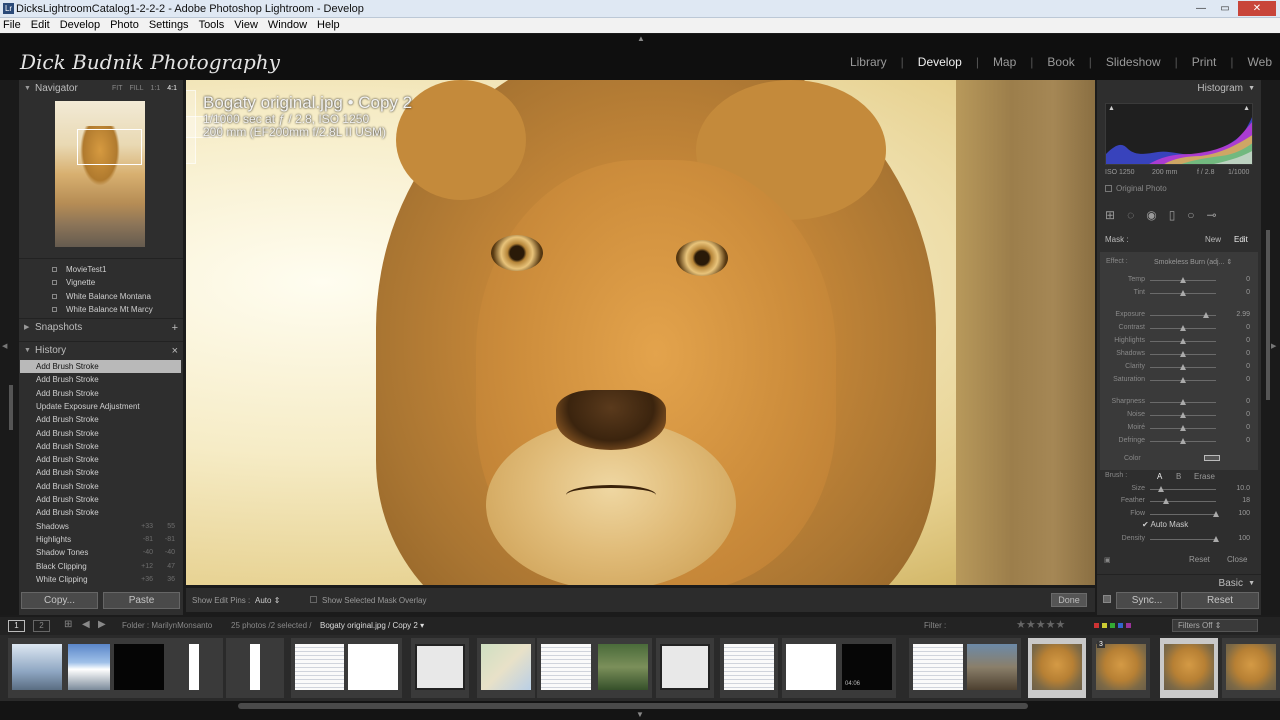  Describe the element at coordinates (1107, 560) in the screenshot. I see `brush-menu-icon: ▣` at that location.